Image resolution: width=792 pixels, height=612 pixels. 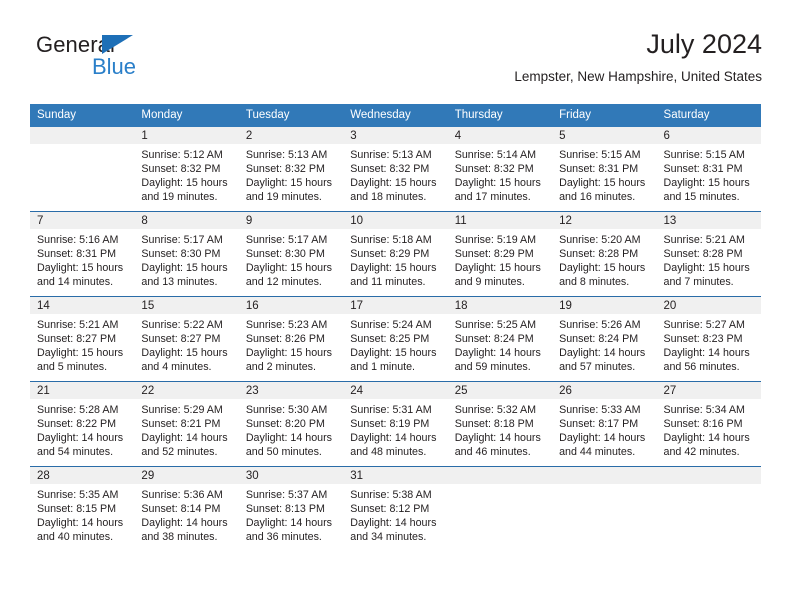 I want to click on sunrise-text: Sunrise: 5:29 AM, so click(x=182, y=410).